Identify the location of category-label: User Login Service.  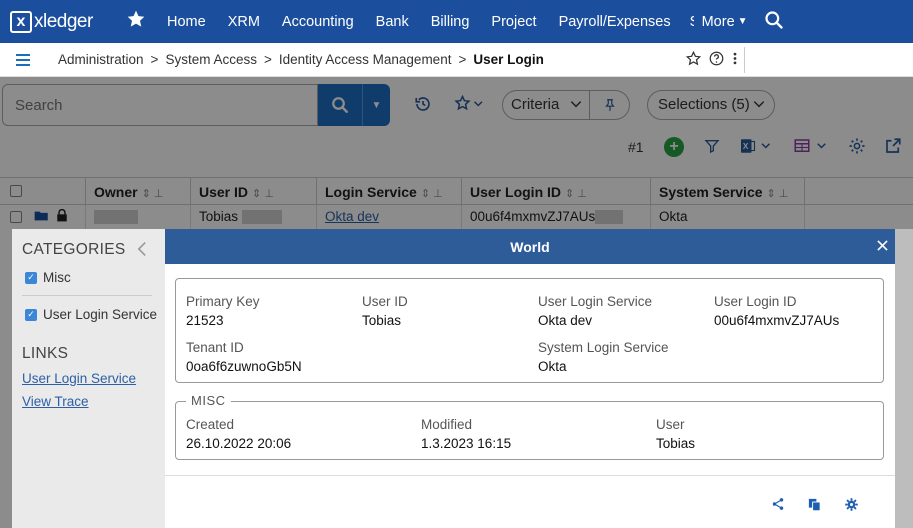
(100, 314).